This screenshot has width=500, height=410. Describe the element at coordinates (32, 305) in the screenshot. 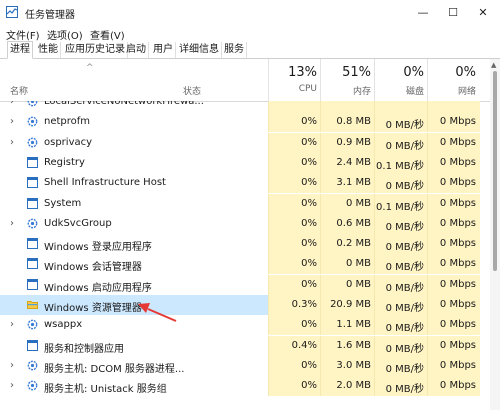

I see `folder-icon` at that location.